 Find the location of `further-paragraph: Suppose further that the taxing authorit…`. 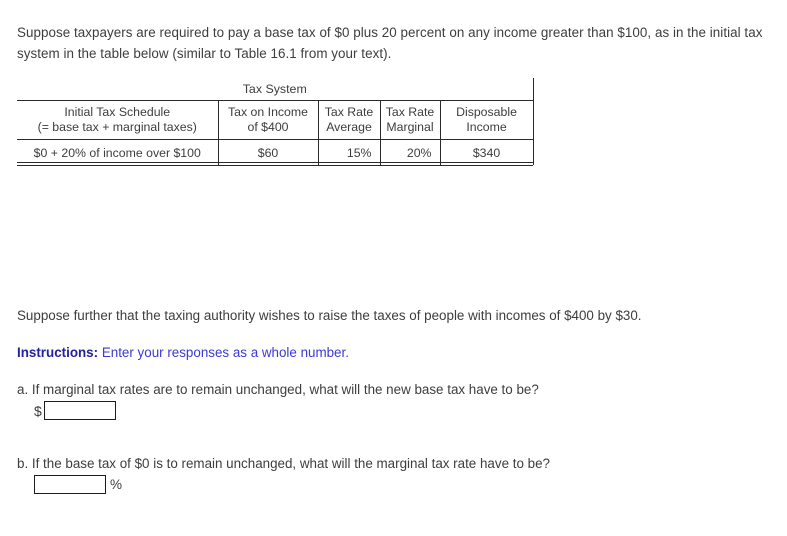

further-paragraph: Suppose further that the taxing authorit… is located at coordinates (329, 316).